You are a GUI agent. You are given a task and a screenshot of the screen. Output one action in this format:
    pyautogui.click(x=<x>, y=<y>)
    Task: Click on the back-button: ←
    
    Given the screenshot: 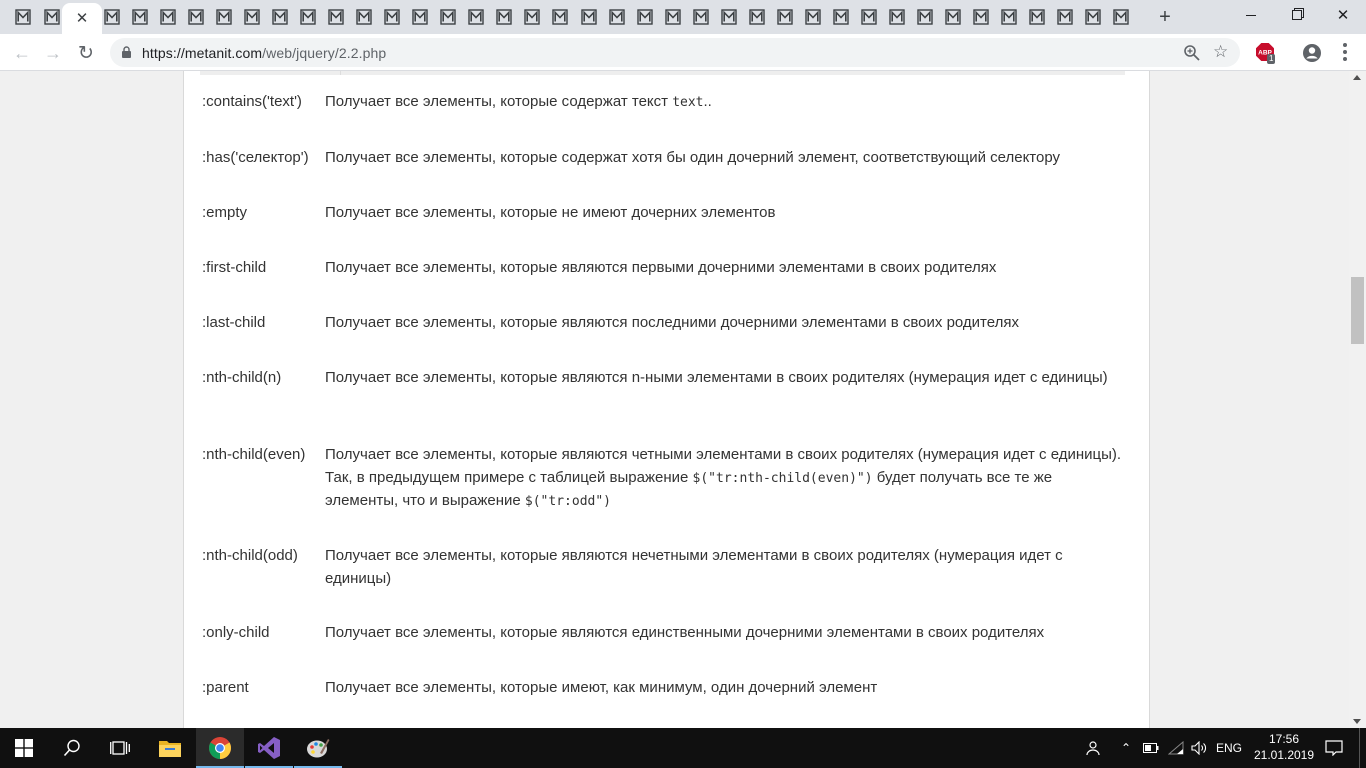 What is the action you would take?
    pyautogui.click(x=22, y=53)
    